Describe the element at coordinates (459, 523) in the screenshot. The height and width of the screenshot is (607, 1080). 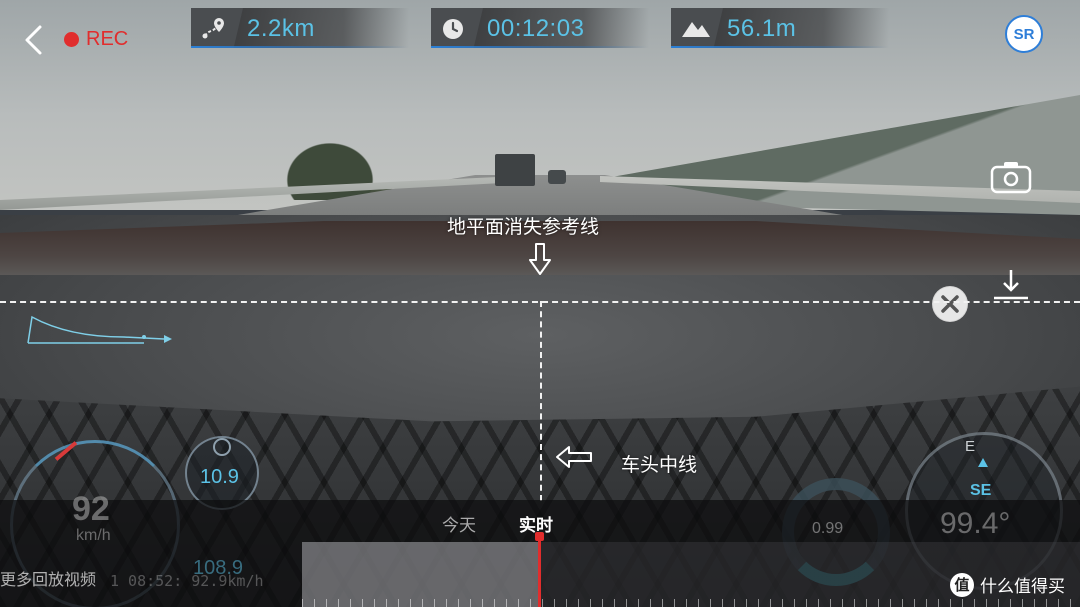
I see `tab-today: 今天` at that location.